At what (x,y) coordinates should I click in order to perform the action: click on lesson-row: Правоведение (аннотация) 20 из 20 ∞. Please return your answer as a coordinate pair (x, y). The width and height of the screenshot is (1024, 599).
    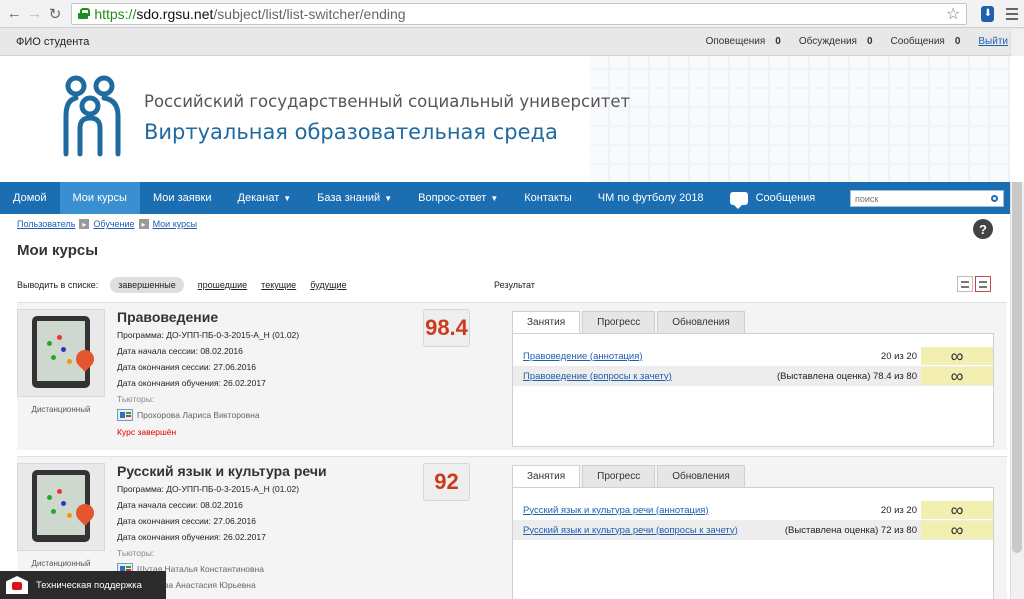
    Looking at the image, I should click on (753, 356).